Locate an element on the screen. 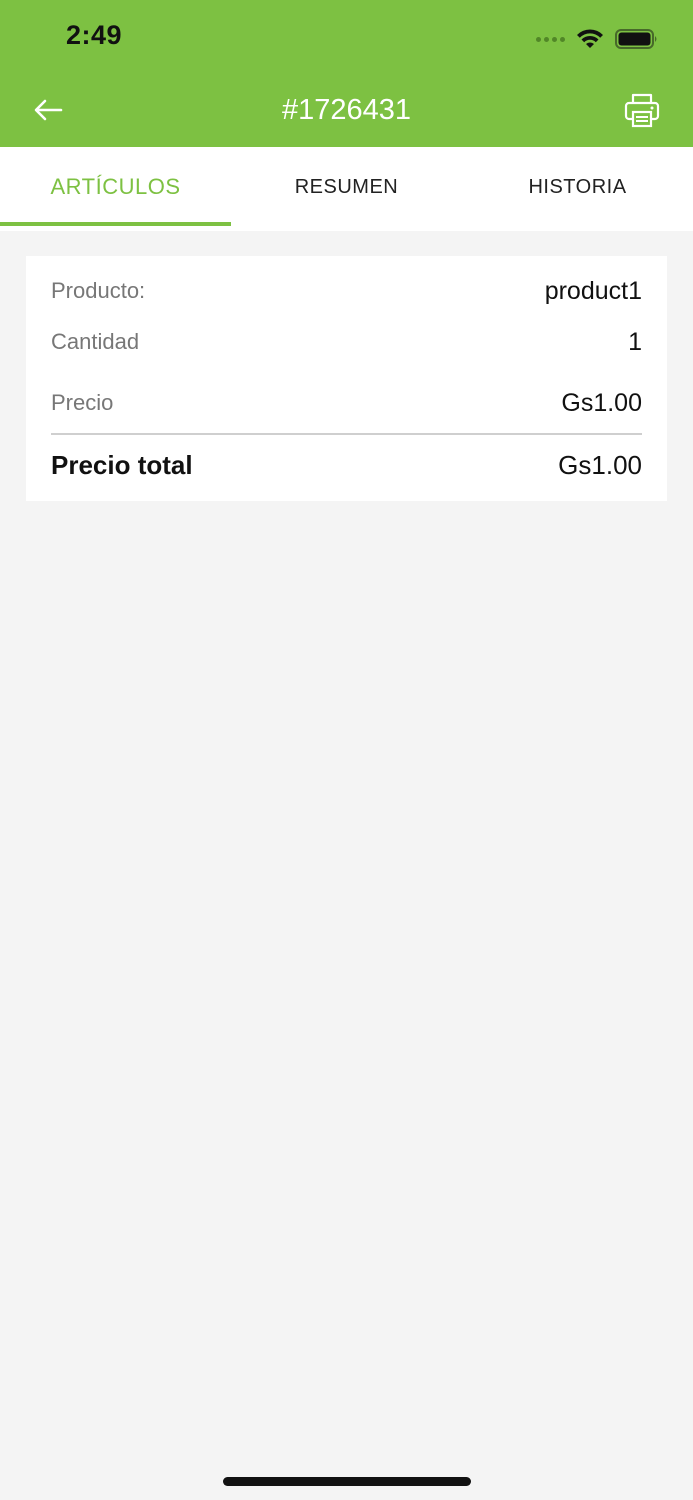 The image size is (693, 1500). total-value: Gs1.00 is located at coordinates (600, 464).